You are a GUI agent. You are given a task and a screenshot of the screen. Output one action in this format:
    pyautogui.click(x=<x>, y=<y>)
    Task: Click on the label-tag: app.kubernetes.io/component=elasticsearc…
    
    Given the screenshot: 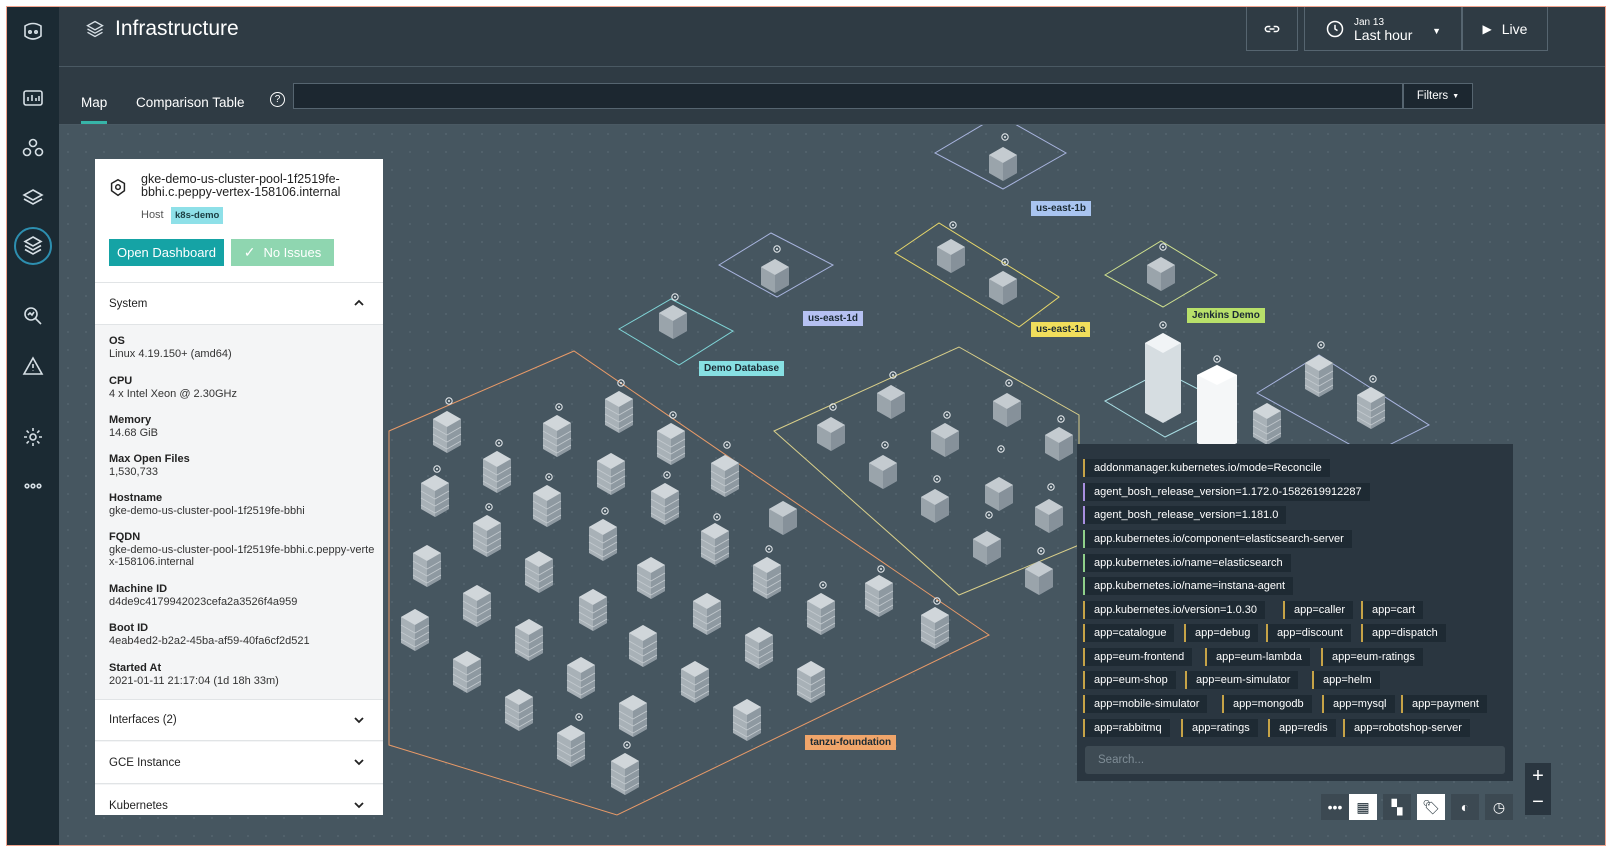 What is the action you would take?
    pyautogui.click(x=1217, y=539)
    